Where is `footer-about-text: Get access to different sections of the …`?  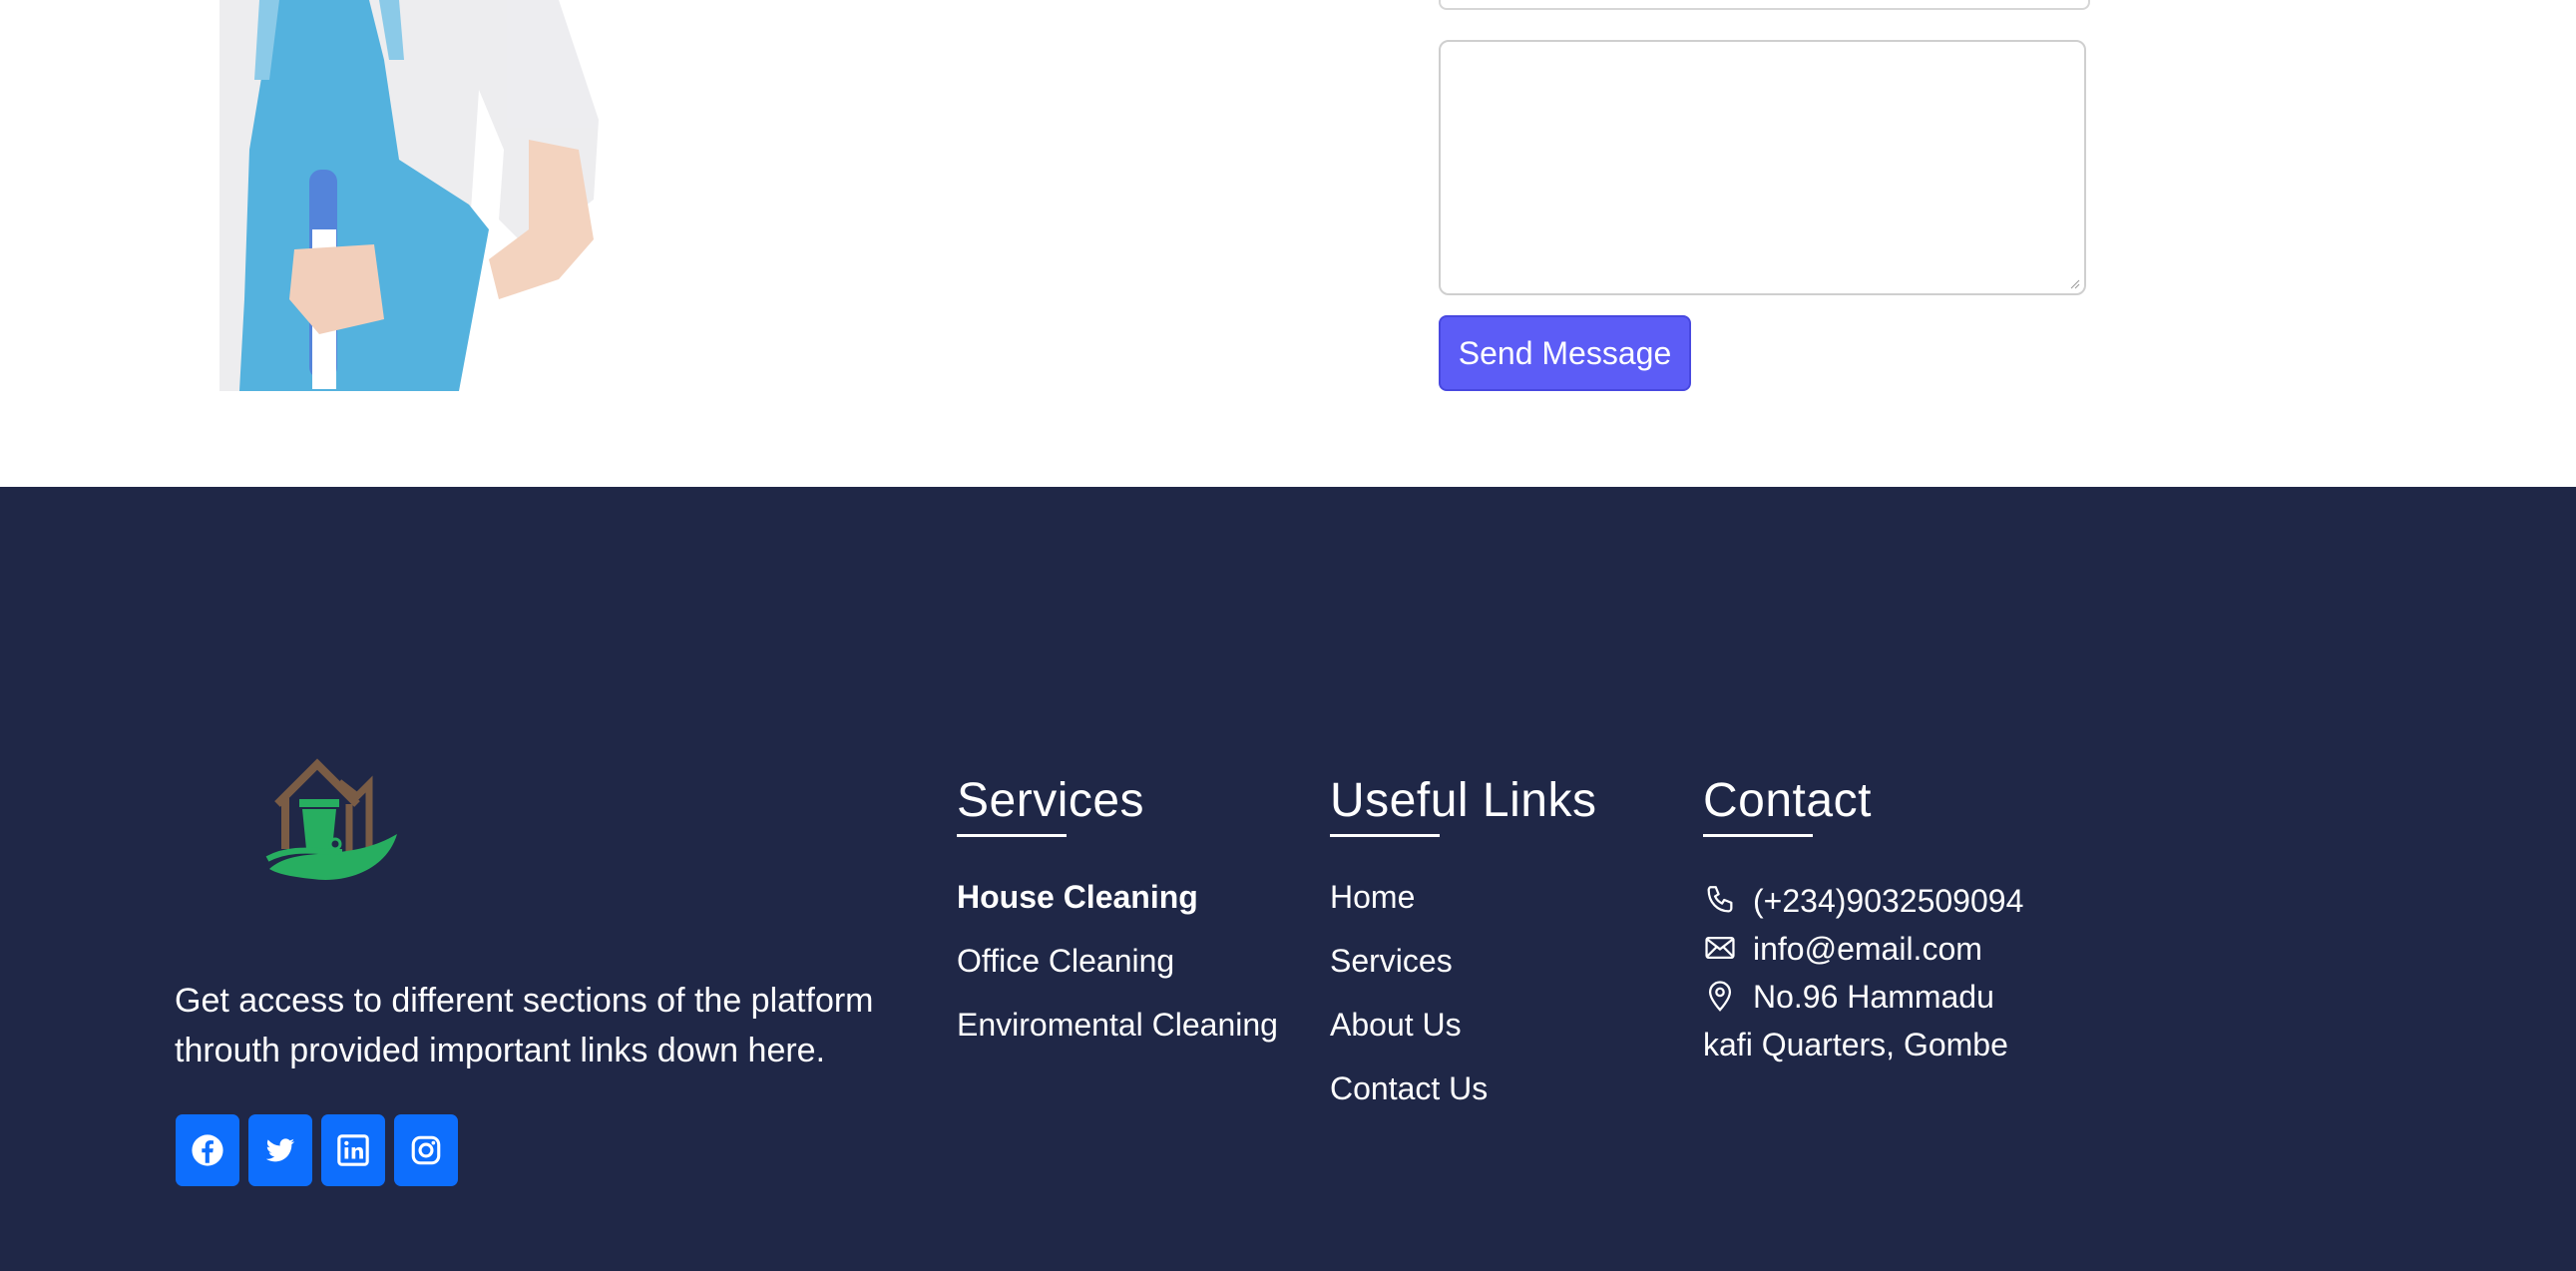 footer-about-text: Get access to different sections of the … is located at coordinates (524, 1025).